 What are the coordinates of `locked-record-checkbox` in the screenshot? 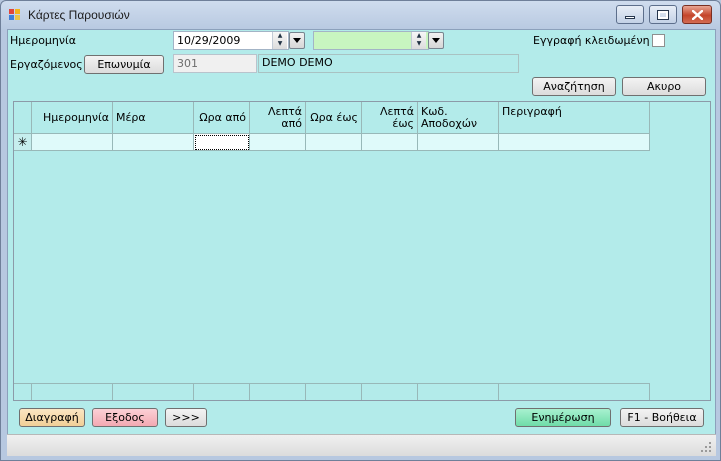 It's located at (658, 40).